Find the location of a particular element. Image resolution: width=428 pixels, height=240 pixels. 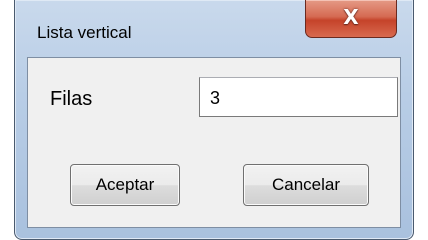

accept-button-label: Aceptar is located at coordinates (125, 184).